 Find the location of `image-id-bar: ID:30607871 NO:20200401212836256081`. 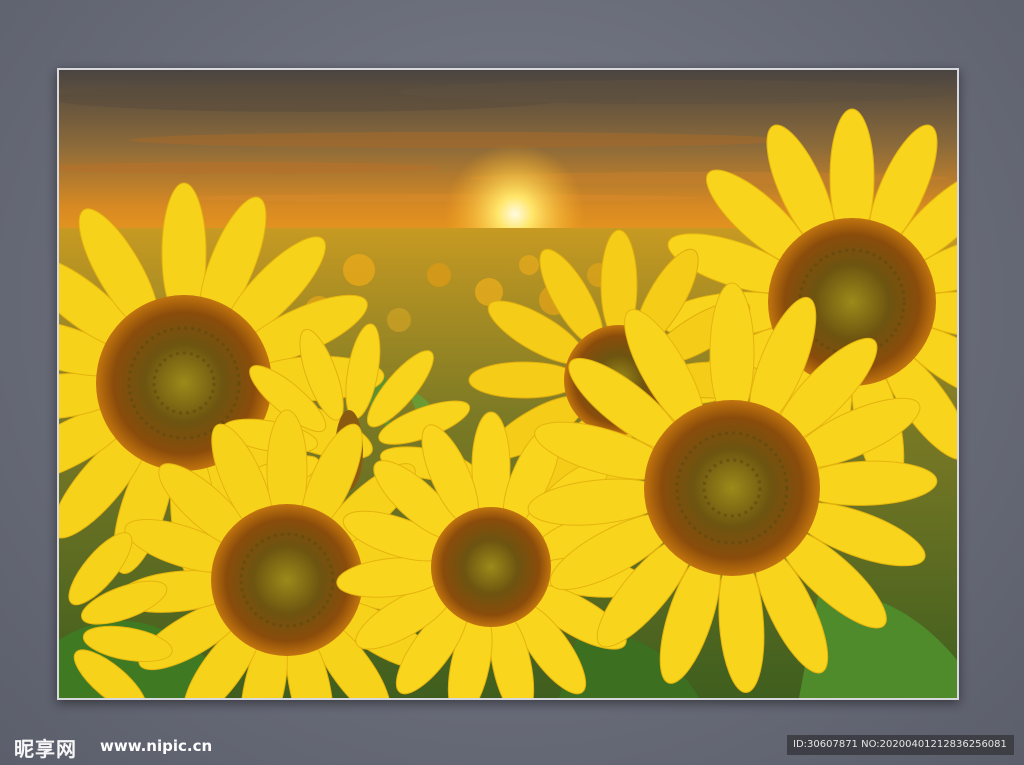

image-id-bar: ID:30607871 NO:20200401212836256081 is located at coordinates (900, 745).